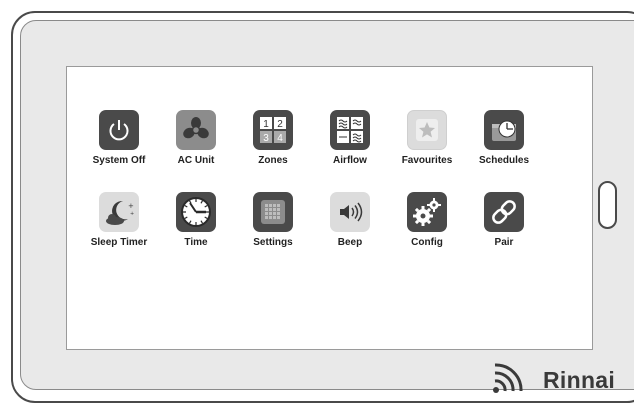  I want to click on beep-label: Beep, so click(350, 242).